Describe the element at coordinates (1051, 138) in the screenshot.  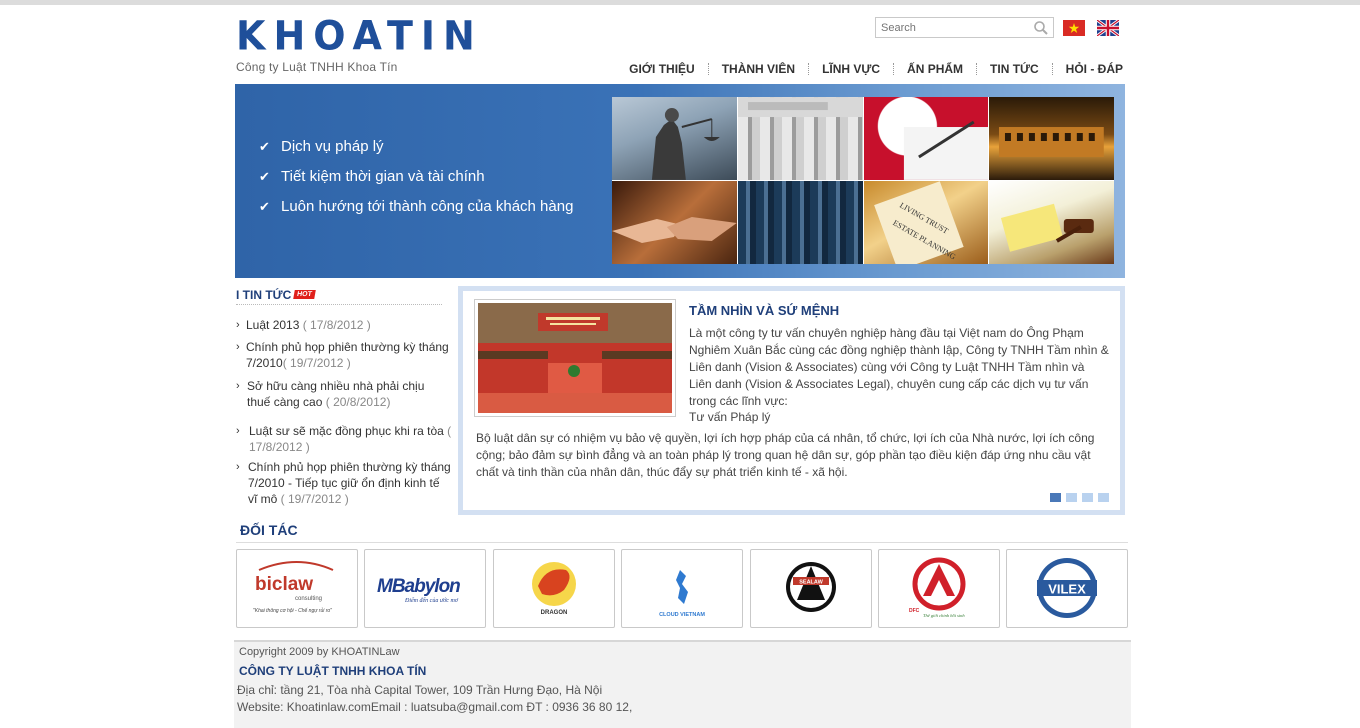
I see `colosseum-image` at that location.